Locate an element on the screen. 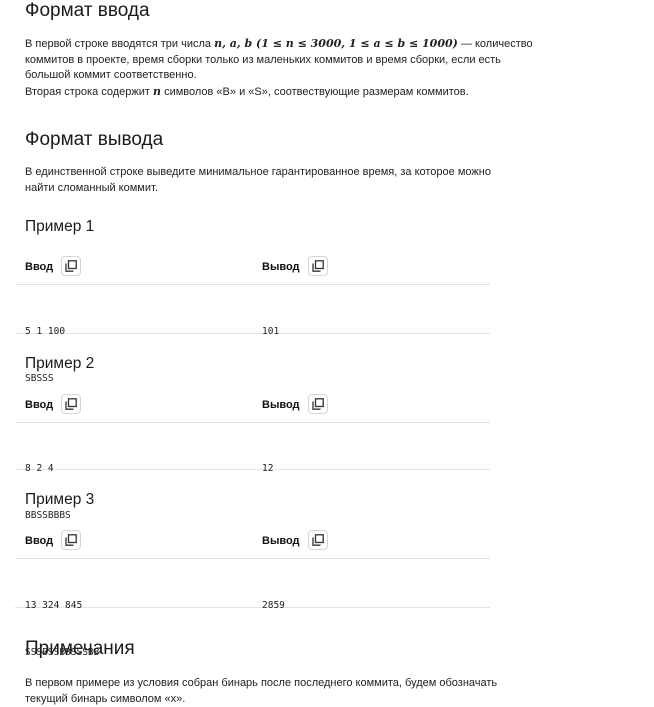 This screenshot has width=654, height=707. input-format-vars: n, a, b is located at coordinates (233, 43).